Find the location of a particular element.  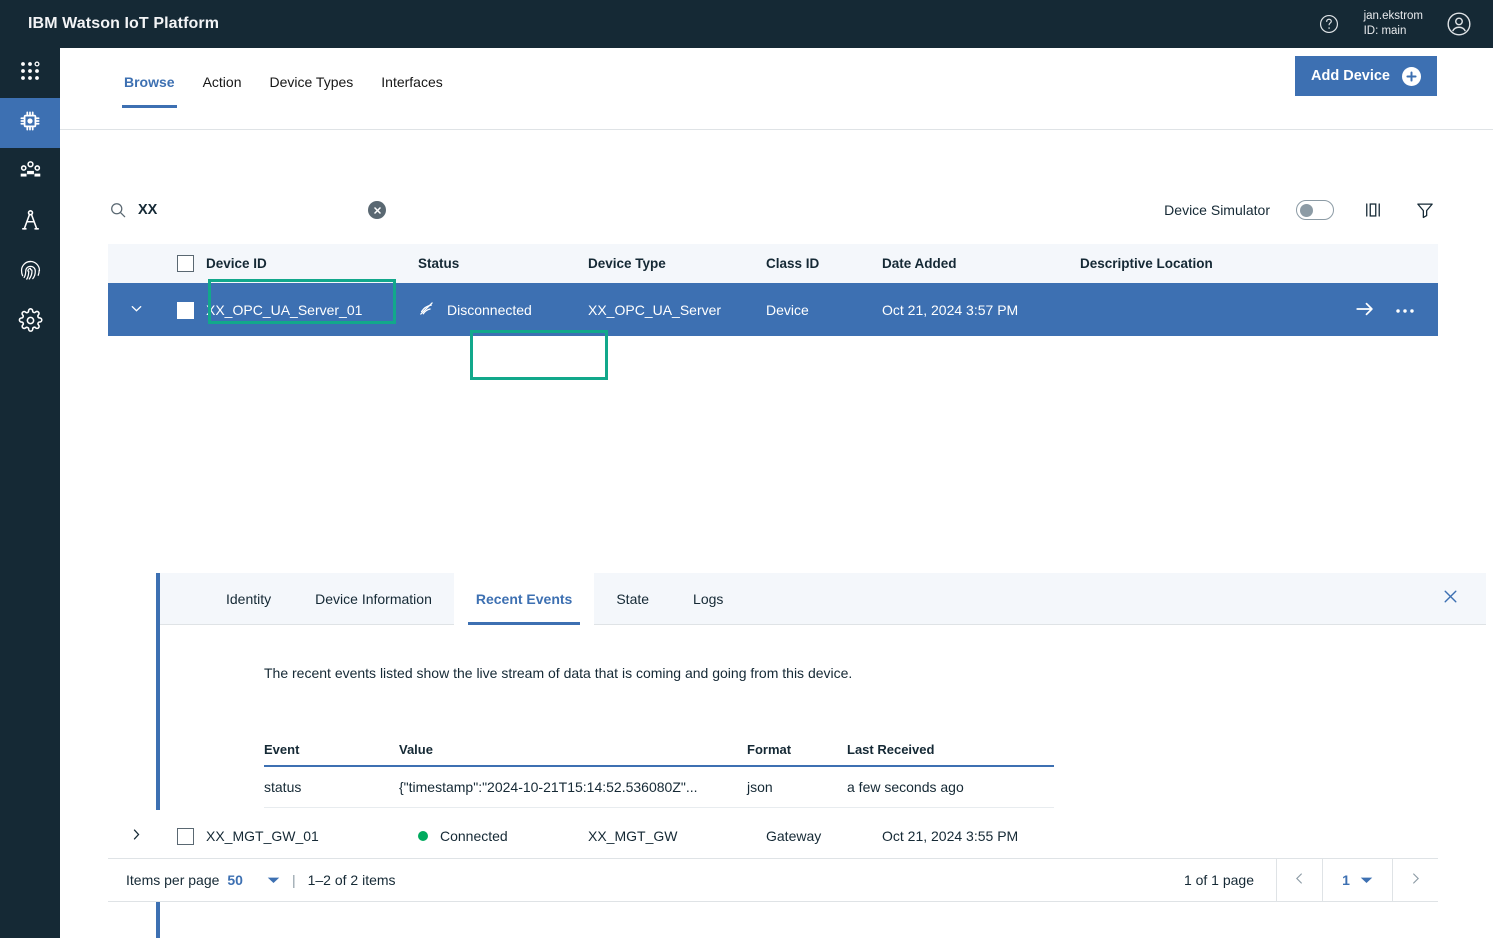

rail-item-settings is located at coordinates (30, 323).